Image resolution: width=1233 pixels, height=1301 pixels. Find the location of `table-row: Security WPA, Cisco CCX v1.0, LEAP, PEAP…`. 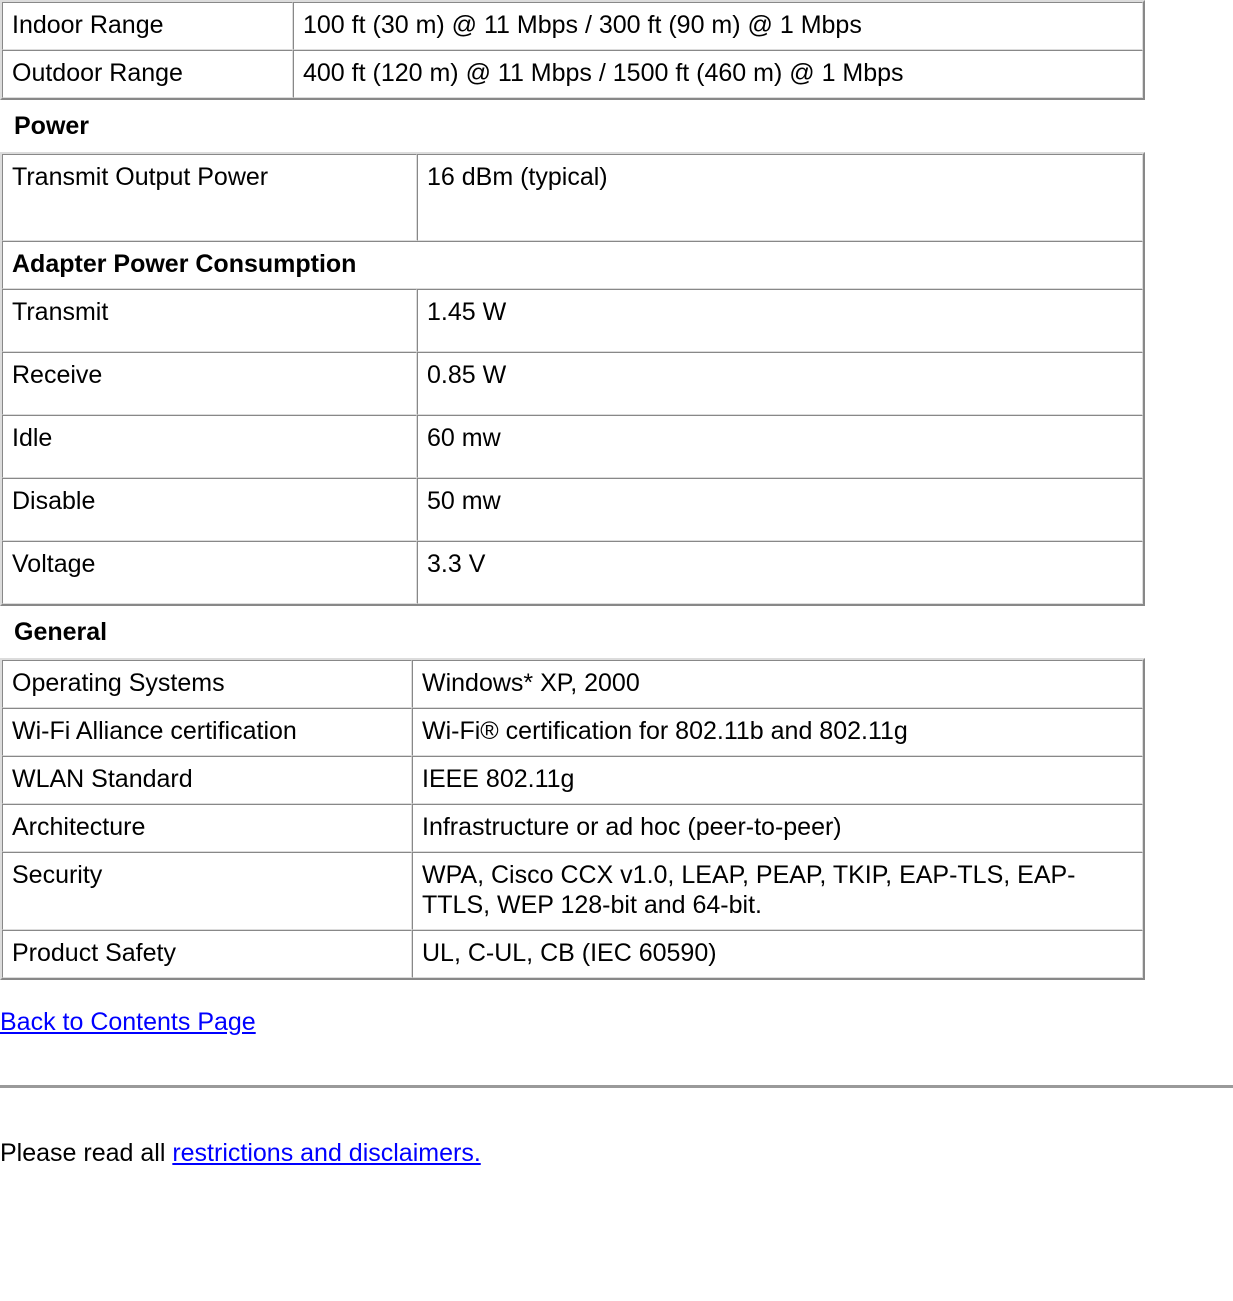

table-row: Security WPA, Cisco CCX v1.0, LEAP, PEAP… is located at coordinates (572, 891).